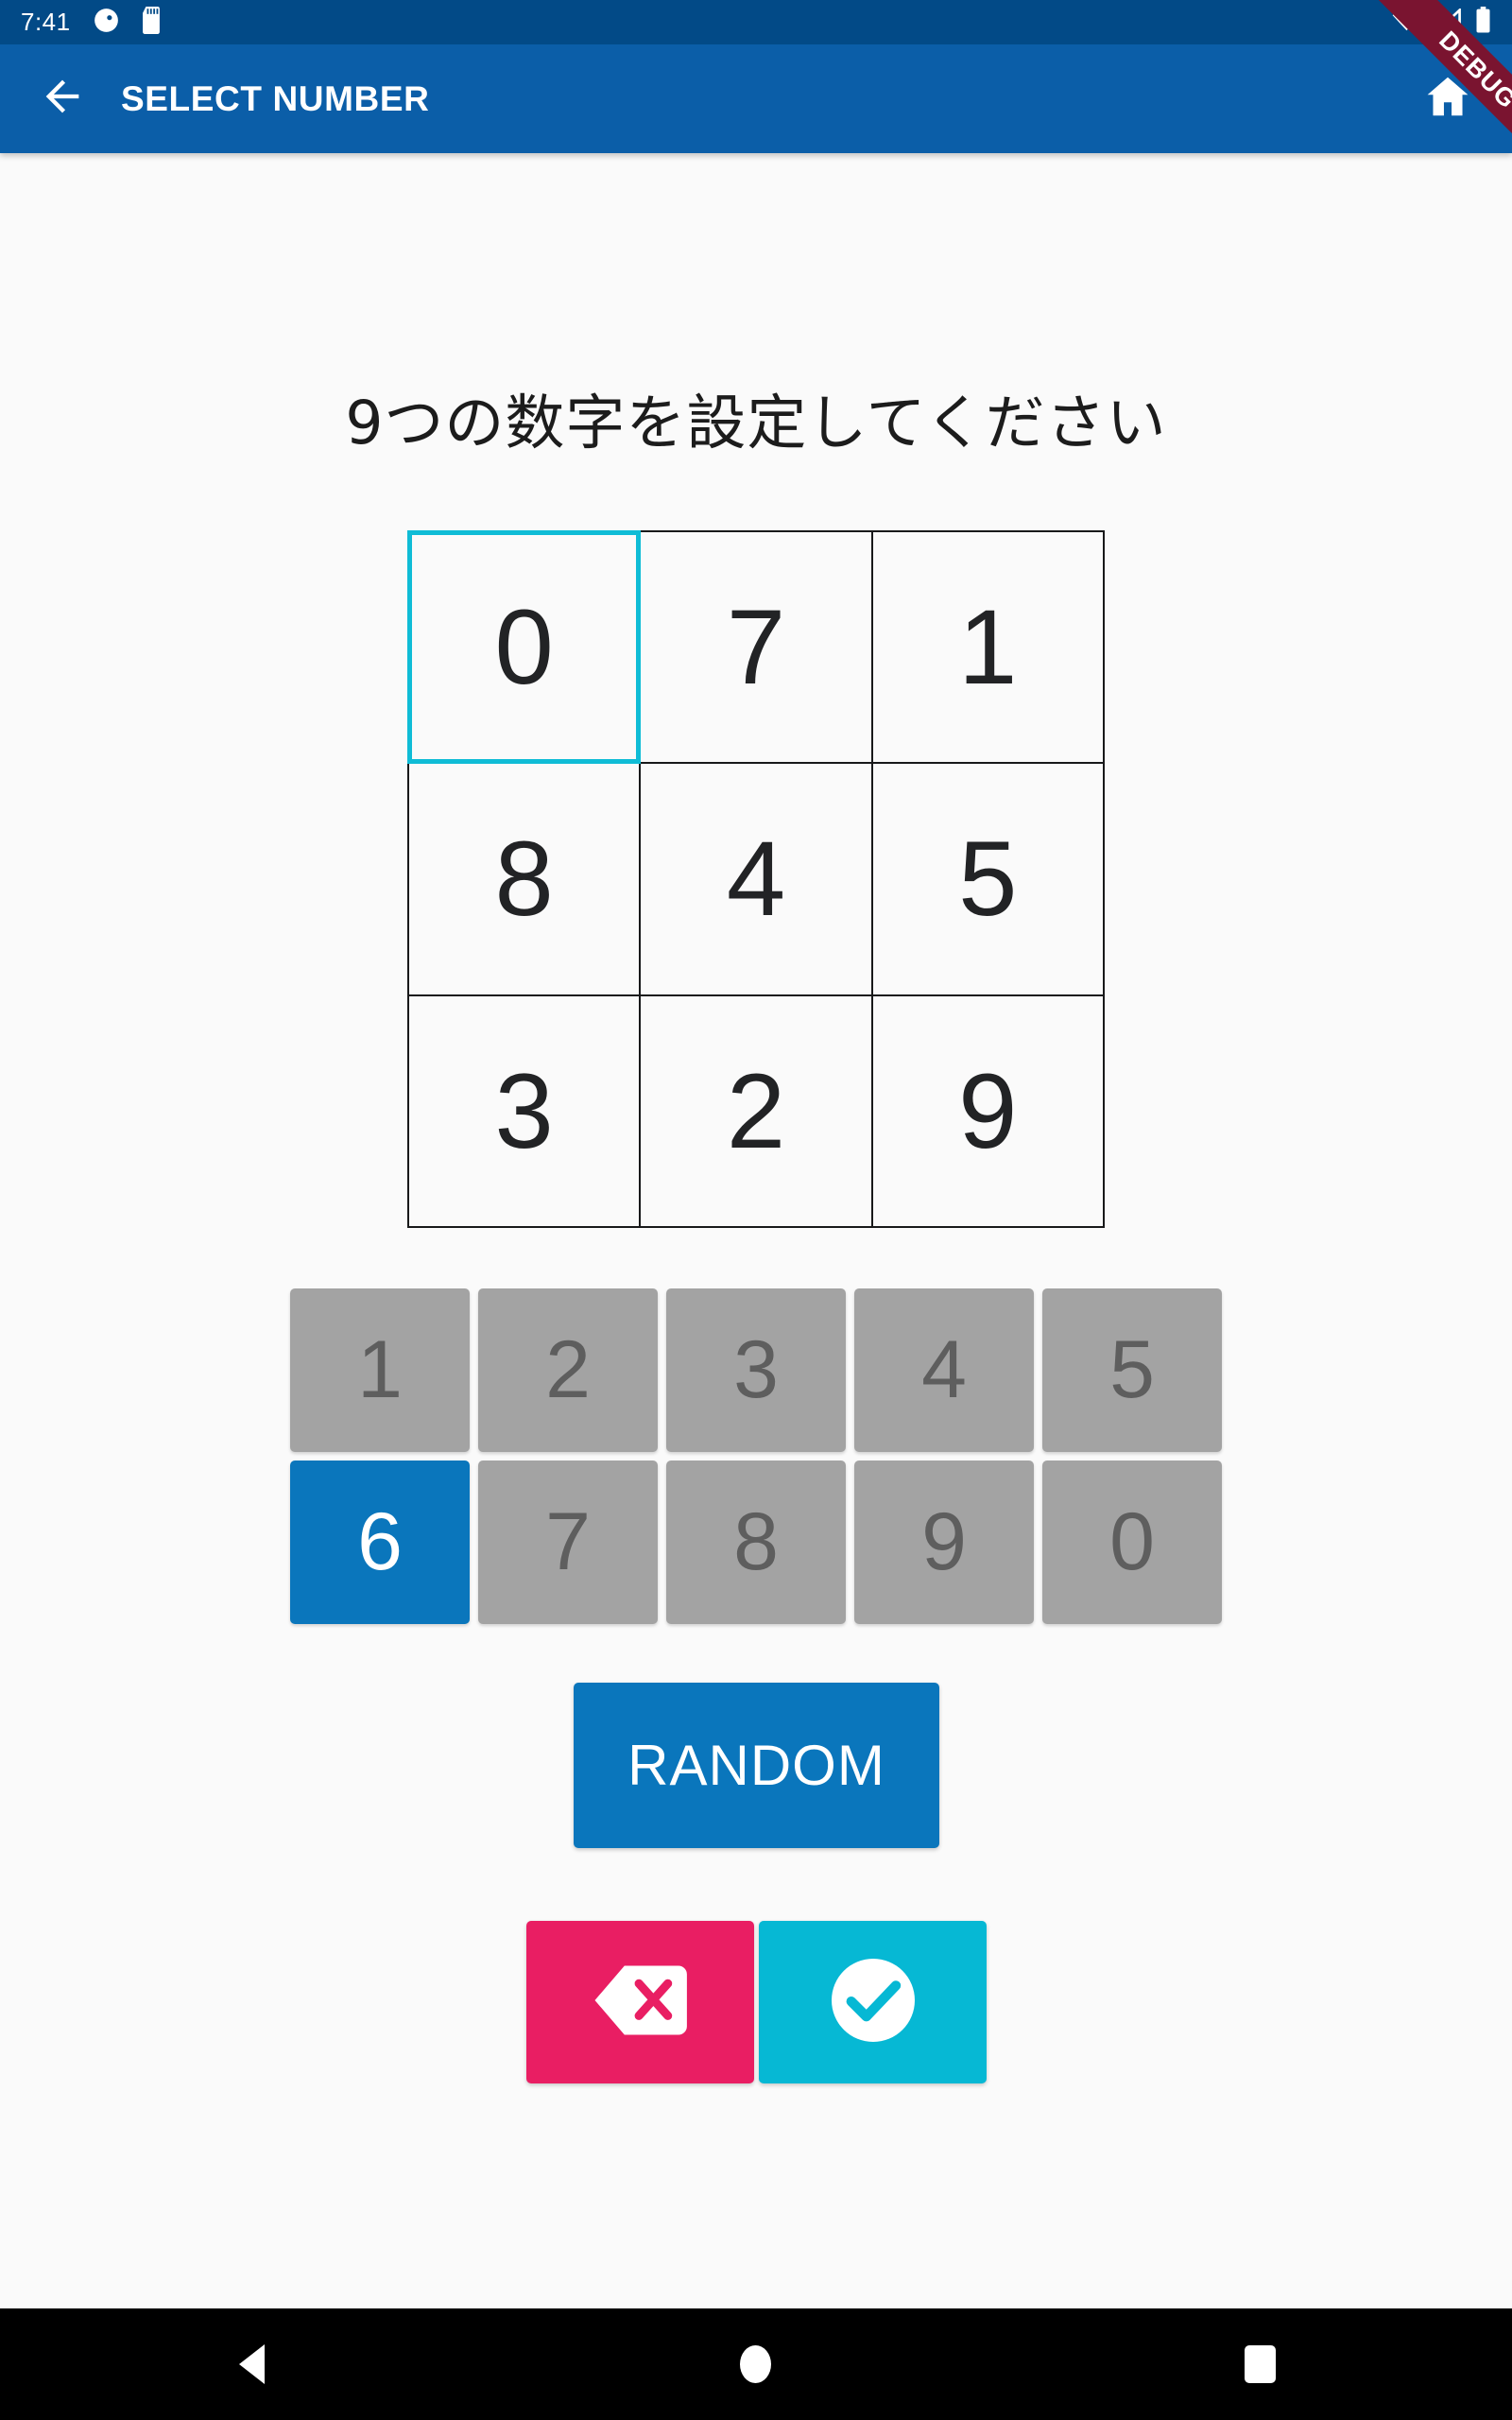  Describe the element at coordinates (46, 22) in the screenshot. I see `status-clock: 7:41` at that location.